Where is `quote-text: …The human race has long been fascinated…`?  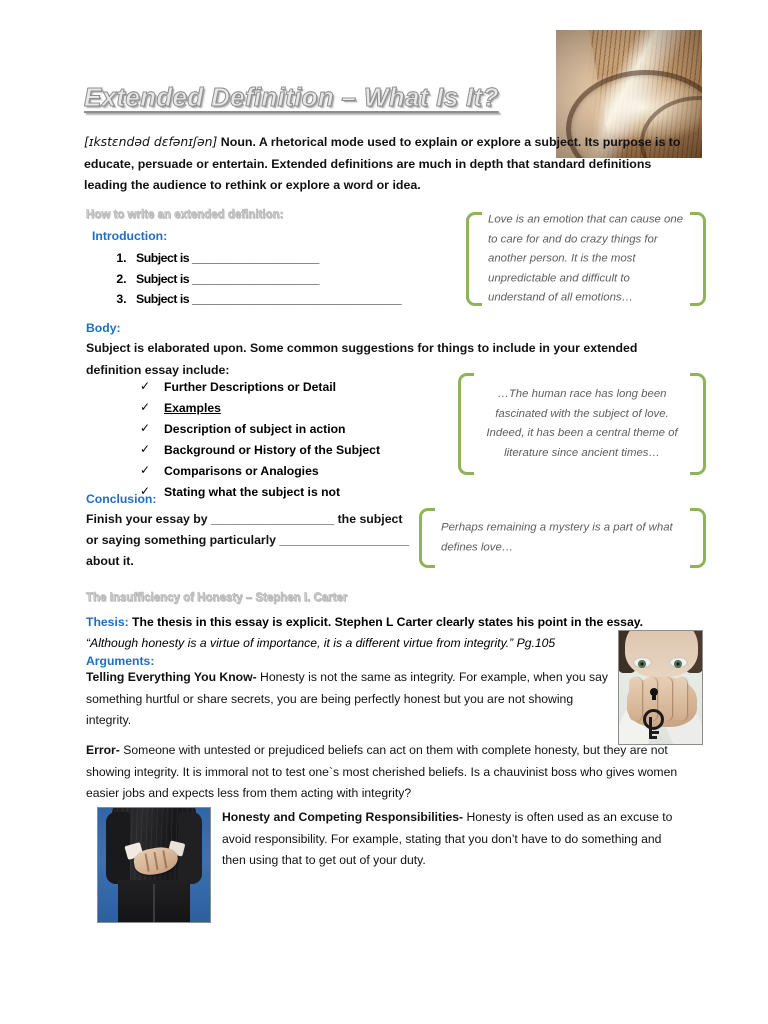 quote-text: …The human race has long been fascinated… is located at coordinates (582, 423).